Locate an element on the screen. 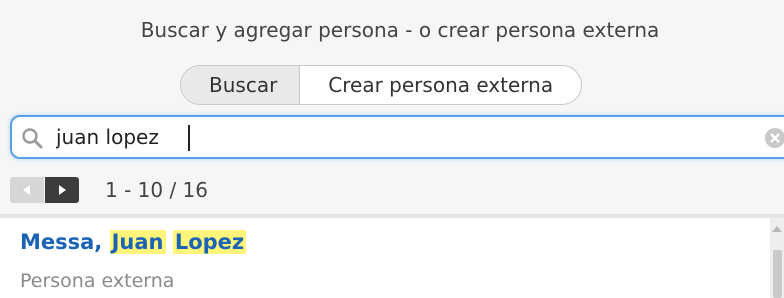  search-icon is located at coordinates (32, 138).